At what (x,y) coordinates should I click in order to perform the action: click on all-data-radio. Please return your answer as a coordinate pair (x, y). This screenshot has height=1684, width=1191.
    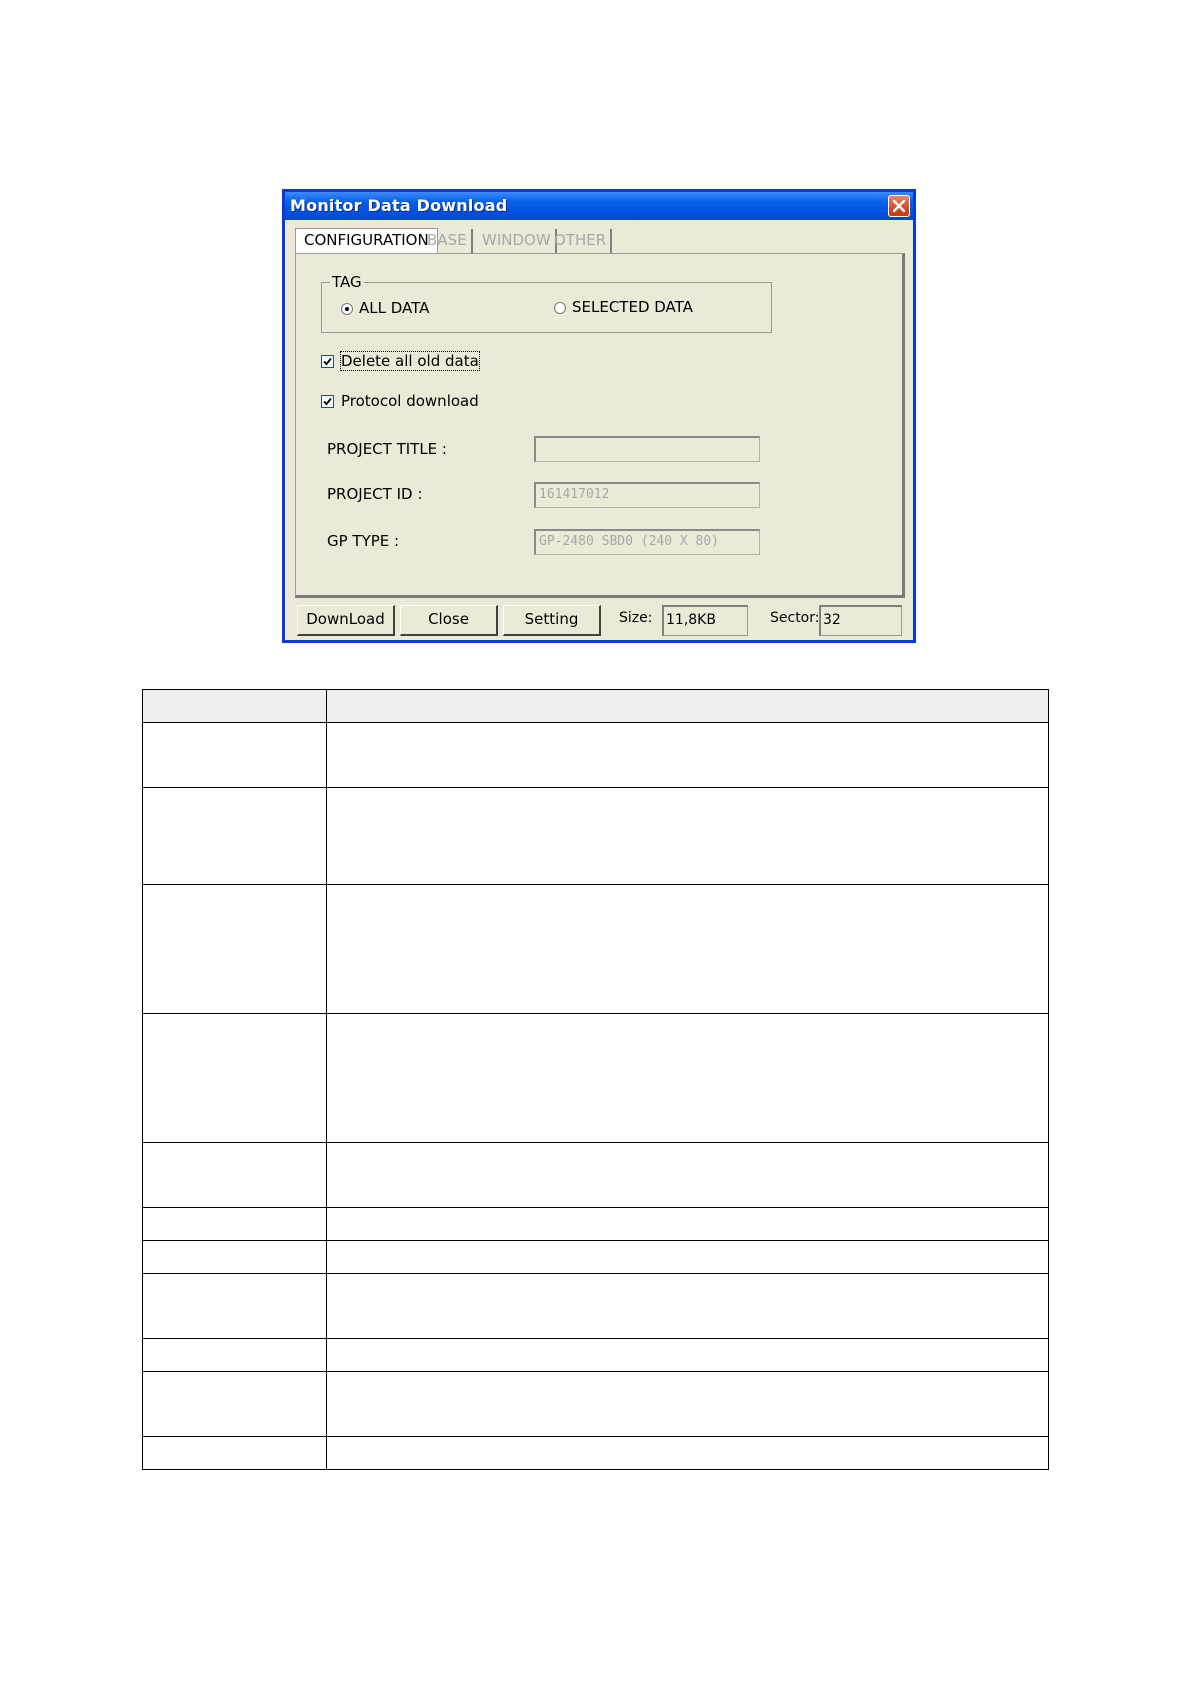
    Looking at the image, I should click on (347, 309).